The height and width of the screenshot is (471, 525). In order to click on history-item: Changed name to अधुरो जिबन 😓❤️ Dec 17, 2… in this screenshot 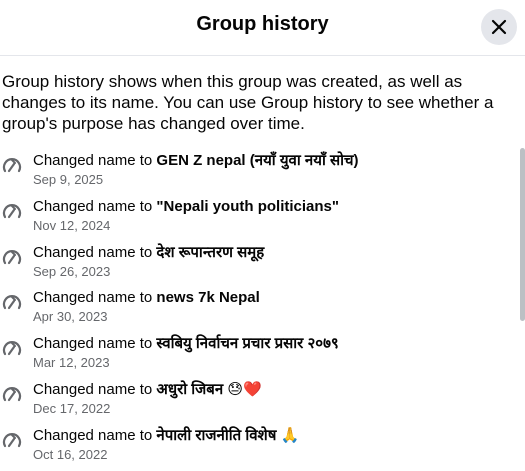, I will do `click(257, 402)`.